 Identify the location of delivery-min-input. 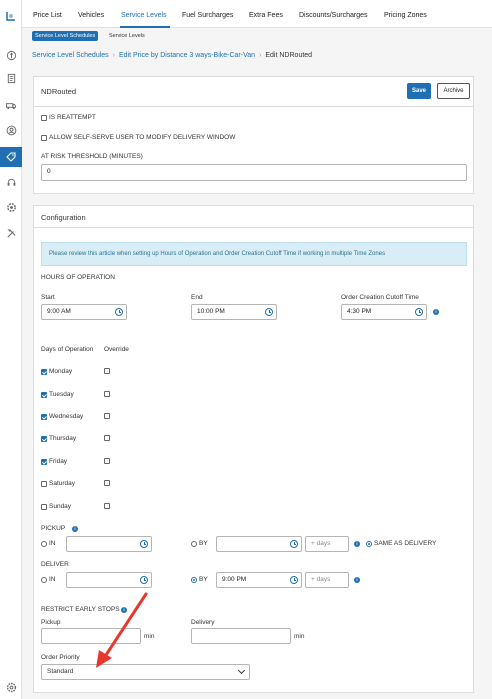
(241, 636).